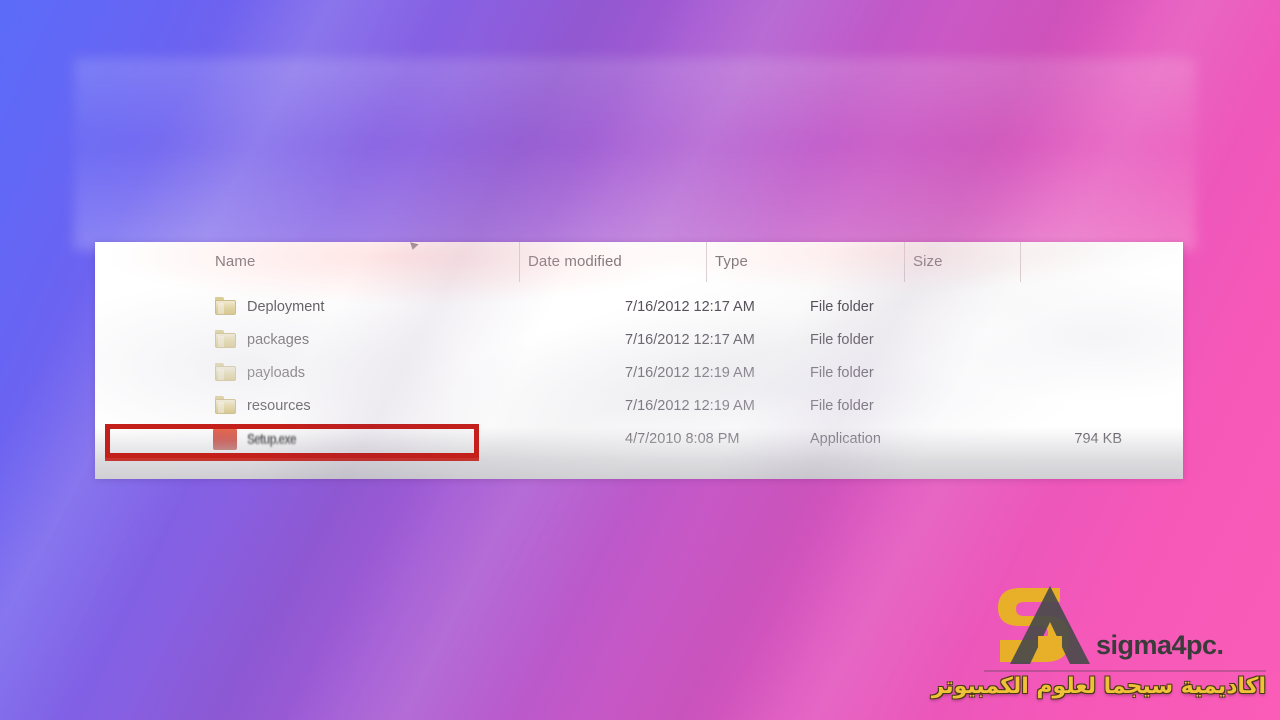 This screenshot has width=1280, height=720. I want to click on column-header-date-modified: Date modified, so click(575, 261).